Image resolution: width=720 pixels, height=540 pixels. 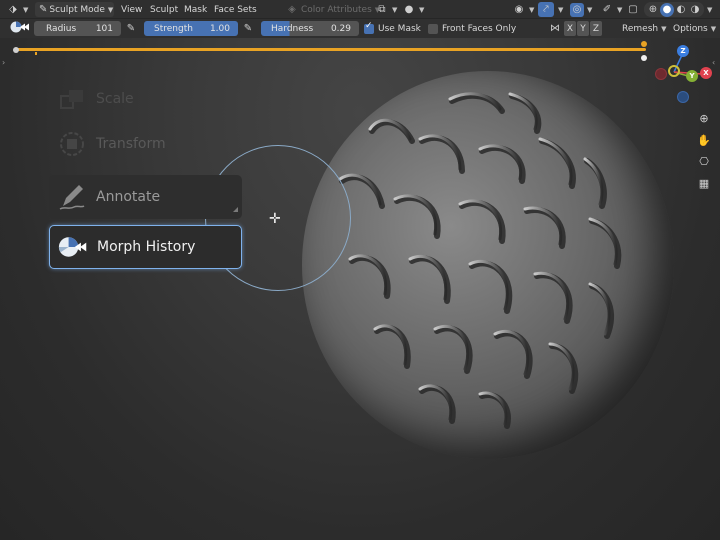 I want to click on symmetry-dropdown: ⧉ ▼, so click(x=386, y=9).